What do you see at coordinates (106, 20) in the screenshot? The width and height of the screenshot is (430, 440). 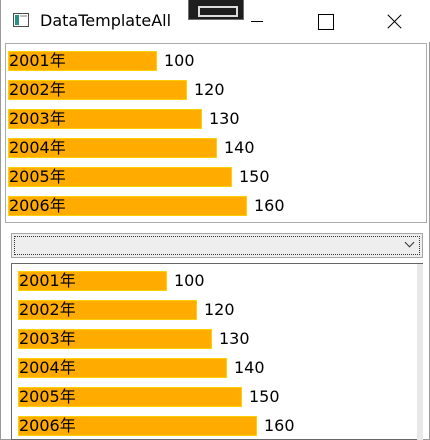 I see `window-title: DataTemplateAll` at bounding box center [106, 20].